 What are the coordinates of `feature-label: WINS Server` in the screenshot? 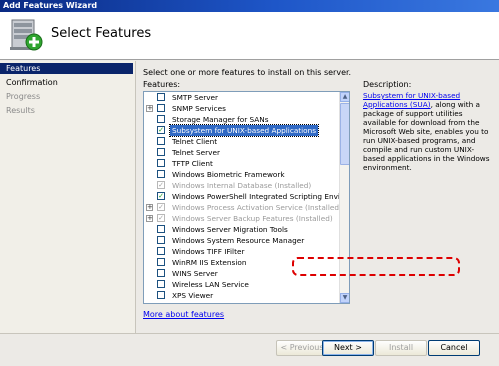 It's located at (195, 273).